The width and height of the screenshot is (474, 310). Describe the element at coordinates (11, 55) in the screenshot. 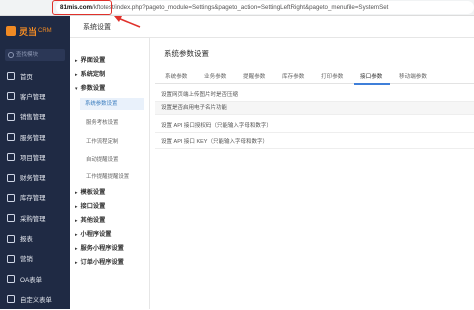

I see `search-icon` at that location.